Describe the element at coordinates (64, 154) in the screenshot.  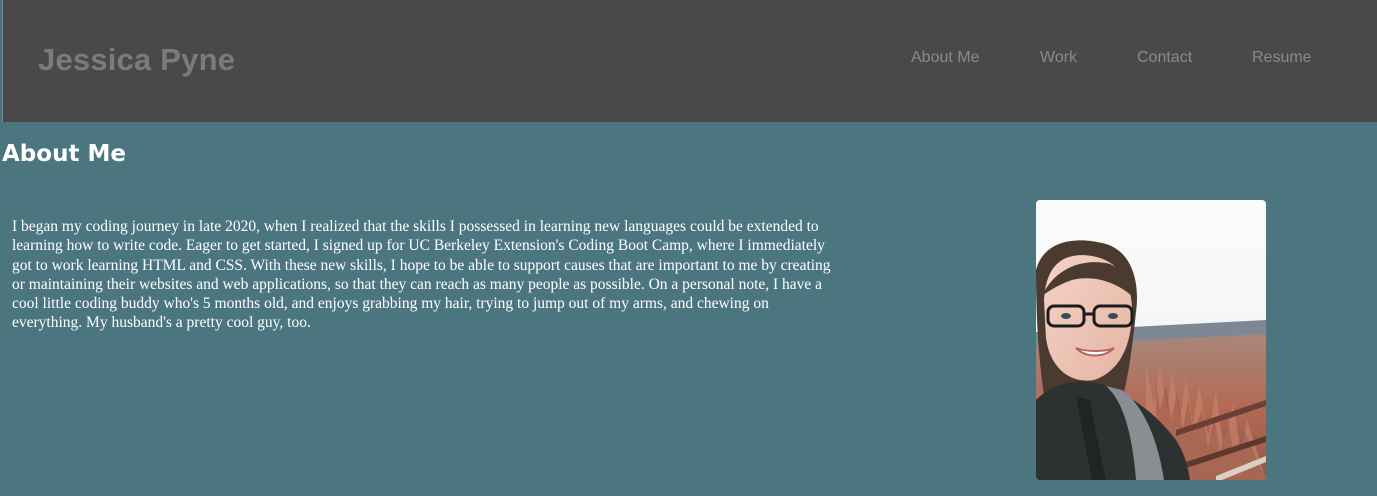
I see `about-section-title: About Me` at that location.